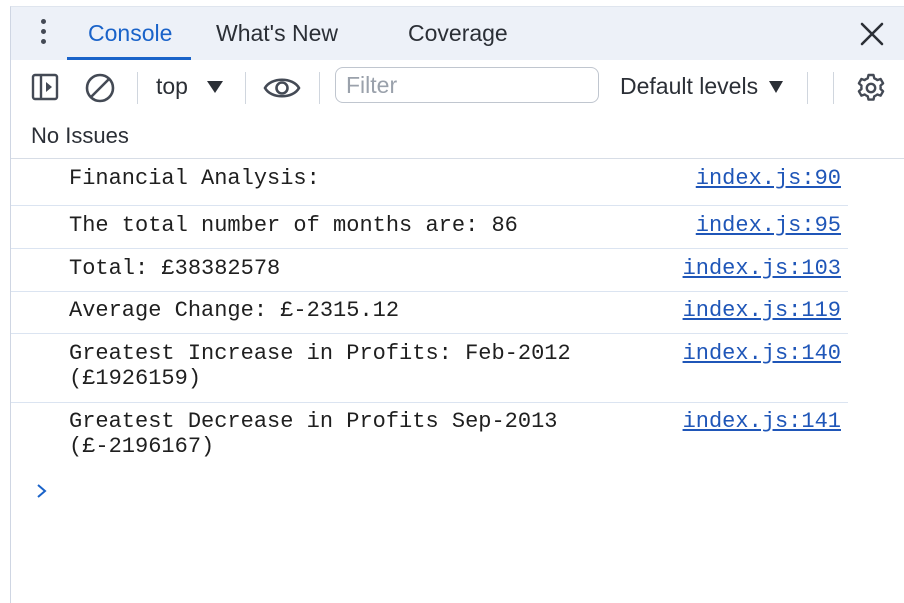 This screenshot has height=603, width=904. Describe the element at coordinates (80, 136) in the screenshot. I see `issues-status: No Issues` at that location.